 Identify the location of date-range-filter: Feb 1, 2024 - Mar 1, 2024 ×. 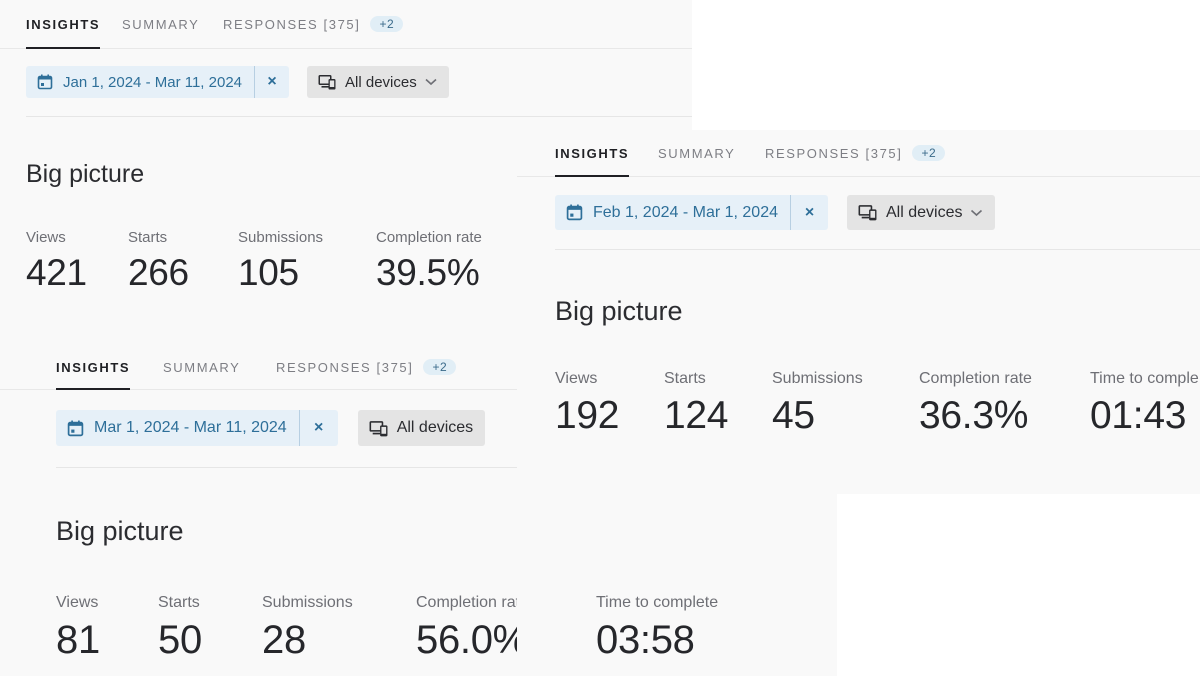
(691, 212).